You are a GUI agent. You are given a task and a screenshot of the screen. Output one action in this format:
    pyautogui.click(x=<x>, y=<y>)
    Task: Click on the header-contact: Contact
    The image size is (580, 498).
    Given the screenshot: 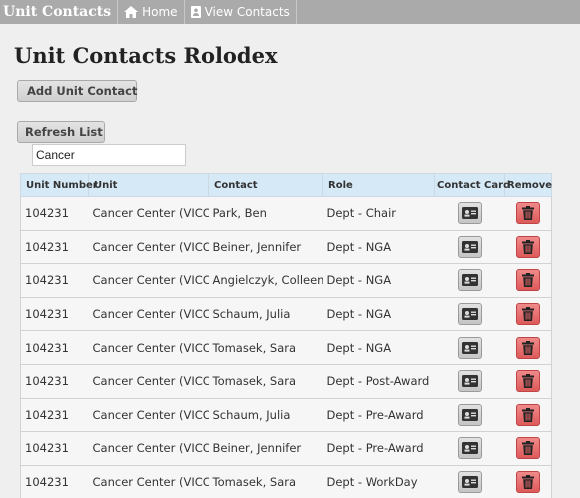 What is the action you would take?
    pyautogui.click(x=265, y=185)
    